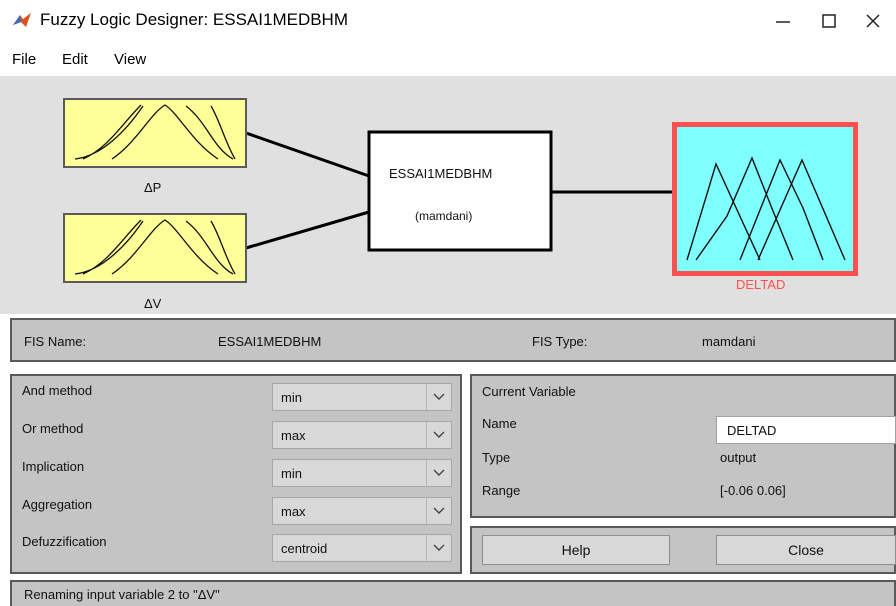 This screenshot has width=896, height=606. I want to click on fis-type-label: FIS Type:, so click(560, 341).